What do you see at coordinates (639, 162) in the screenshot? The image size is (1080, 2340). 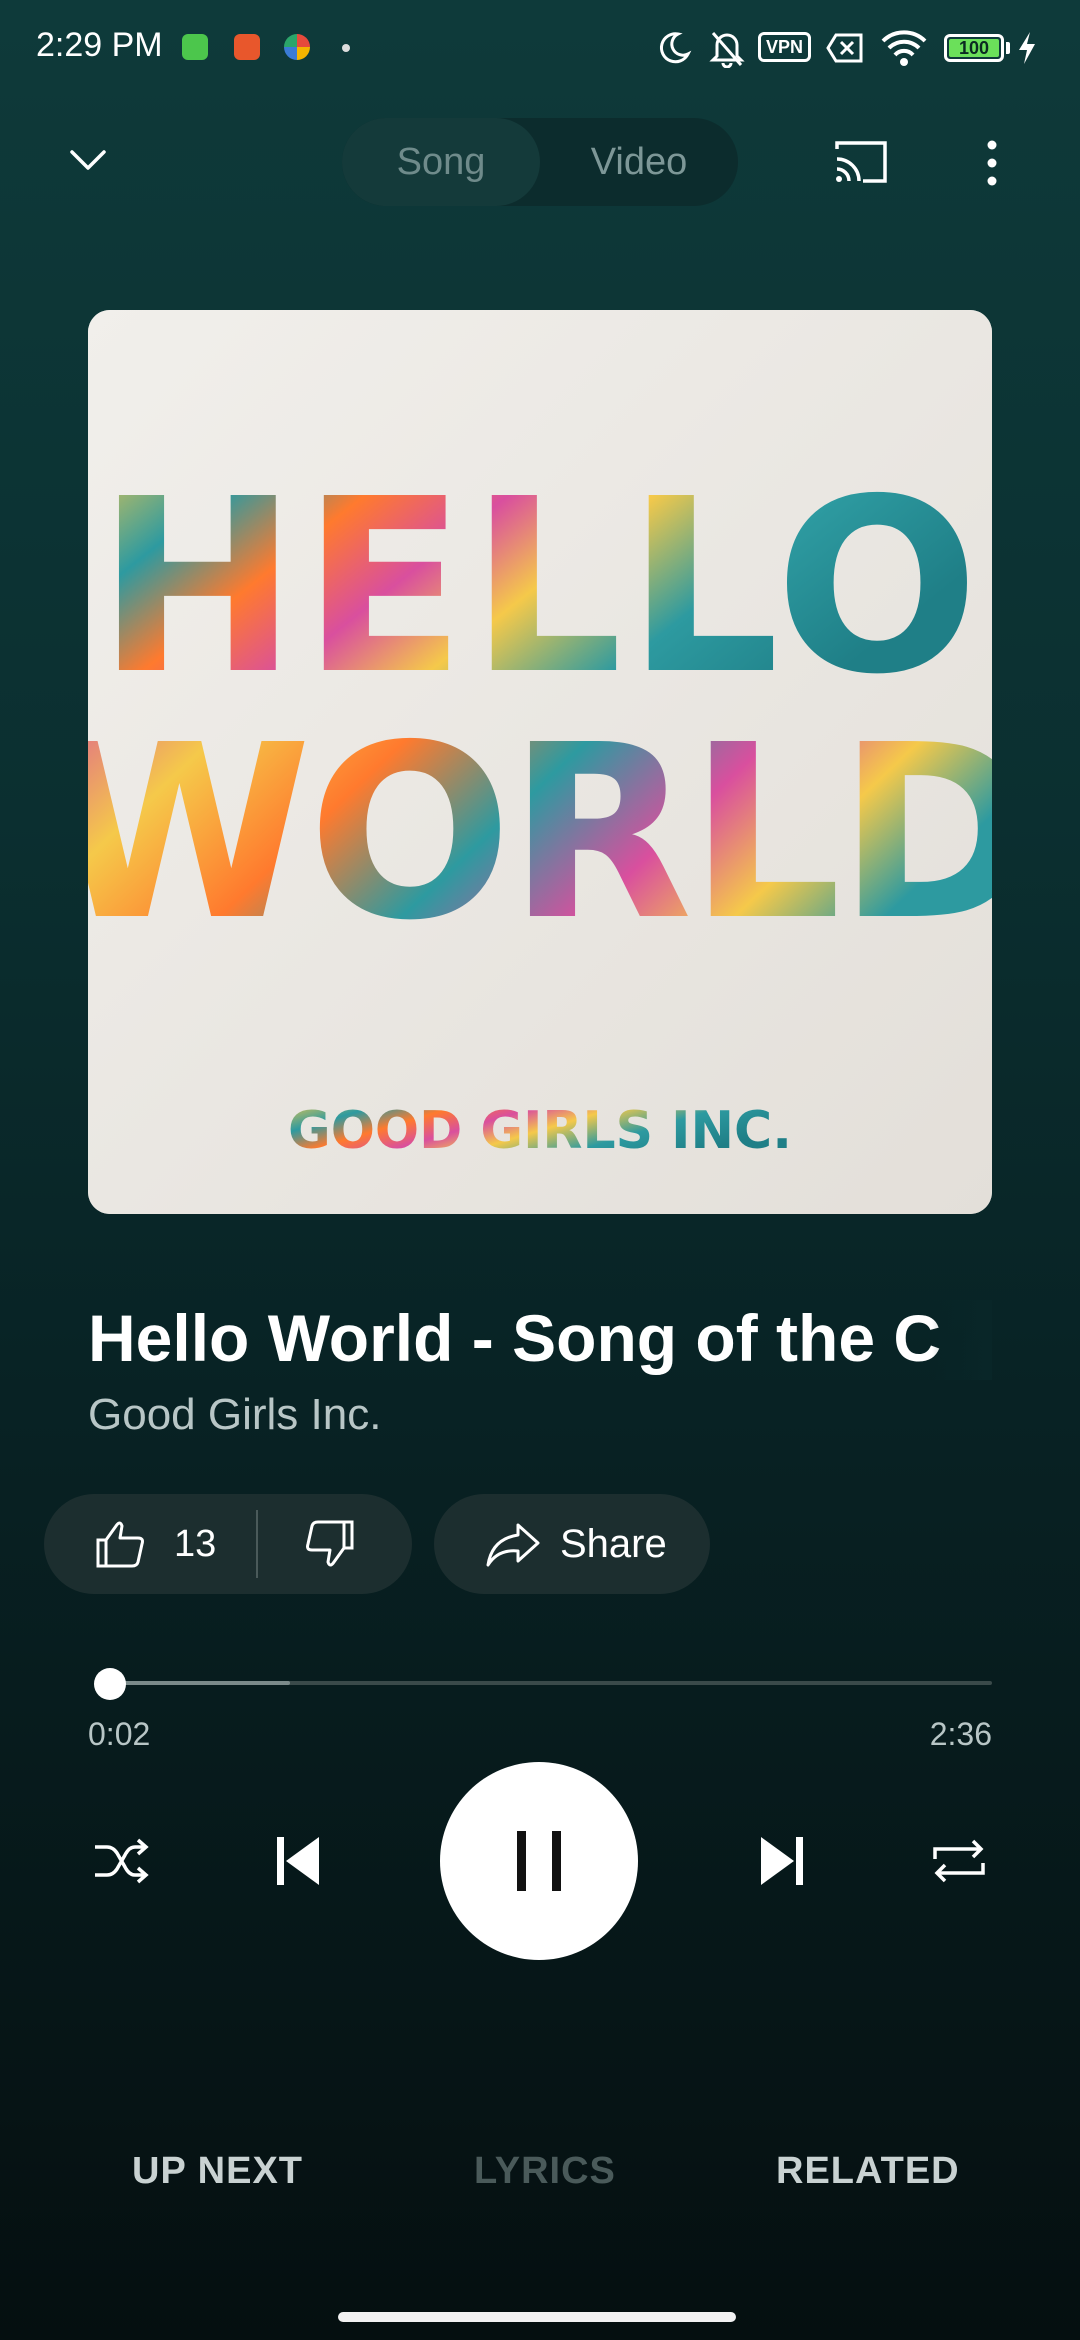 I see `tab-video: Video` at bounding box center [639, 162].